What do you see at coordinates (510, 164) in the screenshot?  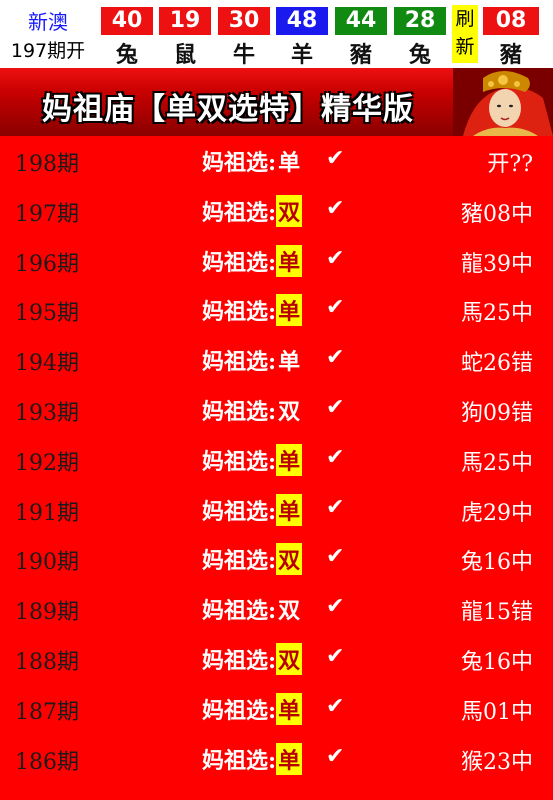 I see `result-text: 开??` at bounding box center [510, 164].